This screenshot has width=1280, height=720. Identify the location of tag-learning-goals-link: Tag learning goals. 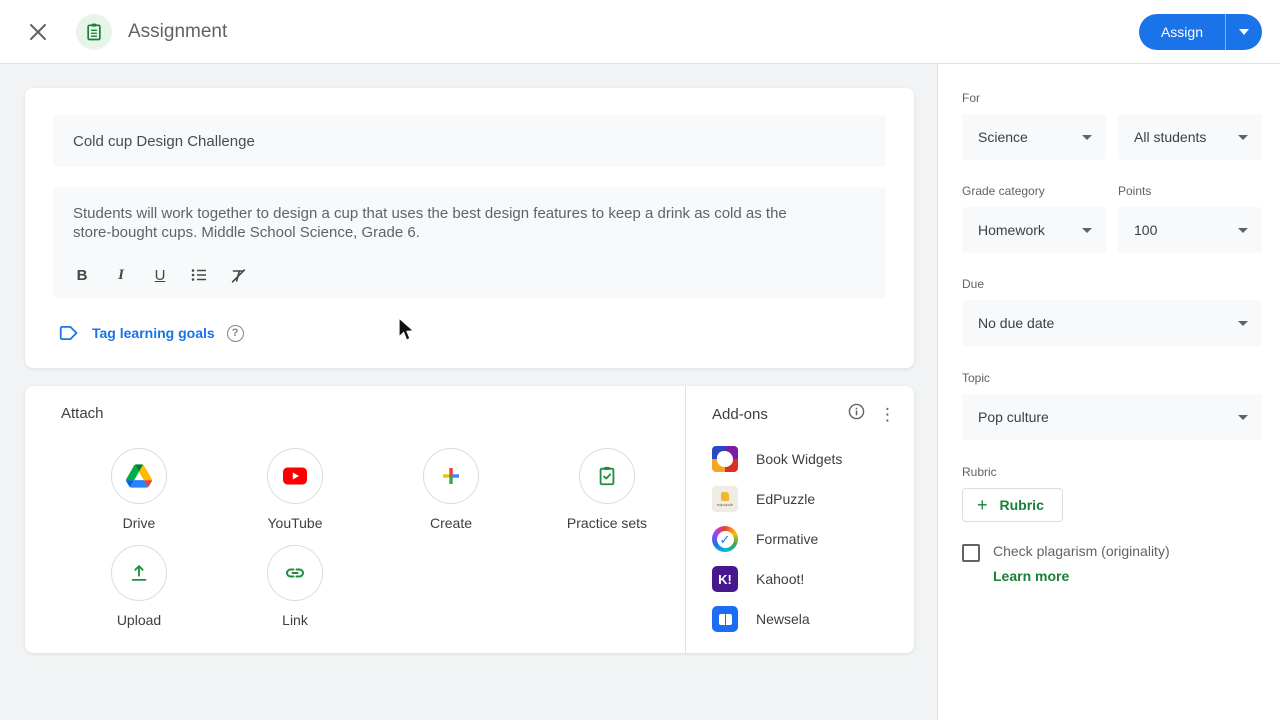
(137, 333).